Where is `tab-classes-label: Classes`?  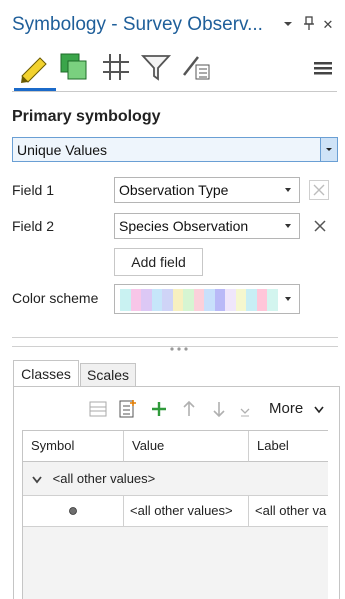
tab-classes-label: Classes is located at coordinates (46, 374).